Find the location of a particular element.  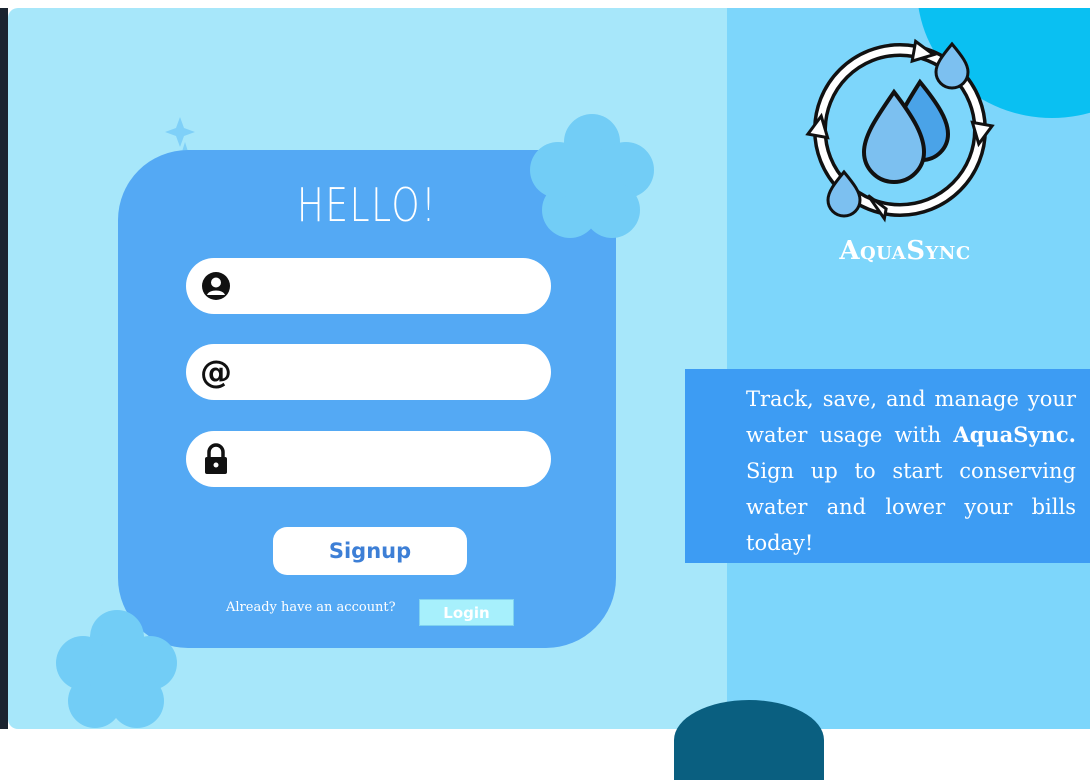

window-edge is located at coordinates (4, 368).